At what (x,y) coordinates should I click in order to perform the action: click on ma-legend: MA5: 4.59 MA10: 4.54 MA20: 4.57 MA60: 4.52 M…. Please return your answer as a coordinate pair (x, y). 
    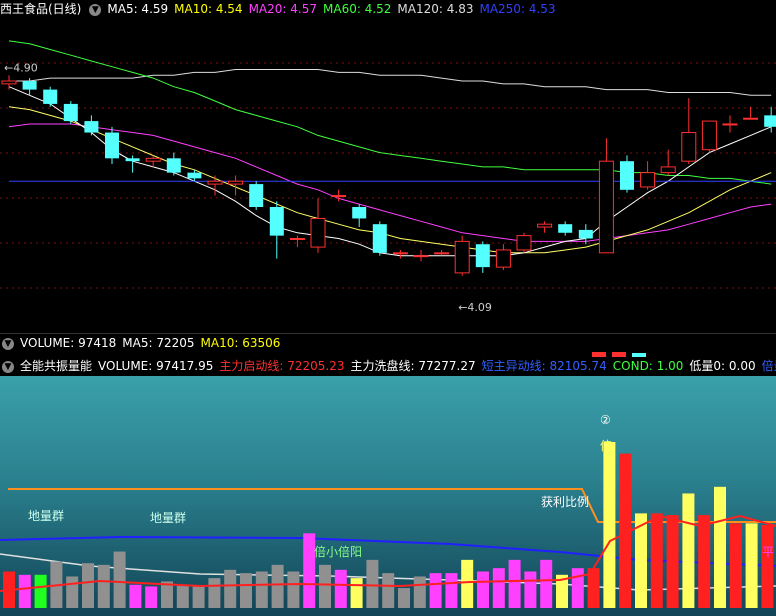
    Looking at the image, I should click on (334, 9).